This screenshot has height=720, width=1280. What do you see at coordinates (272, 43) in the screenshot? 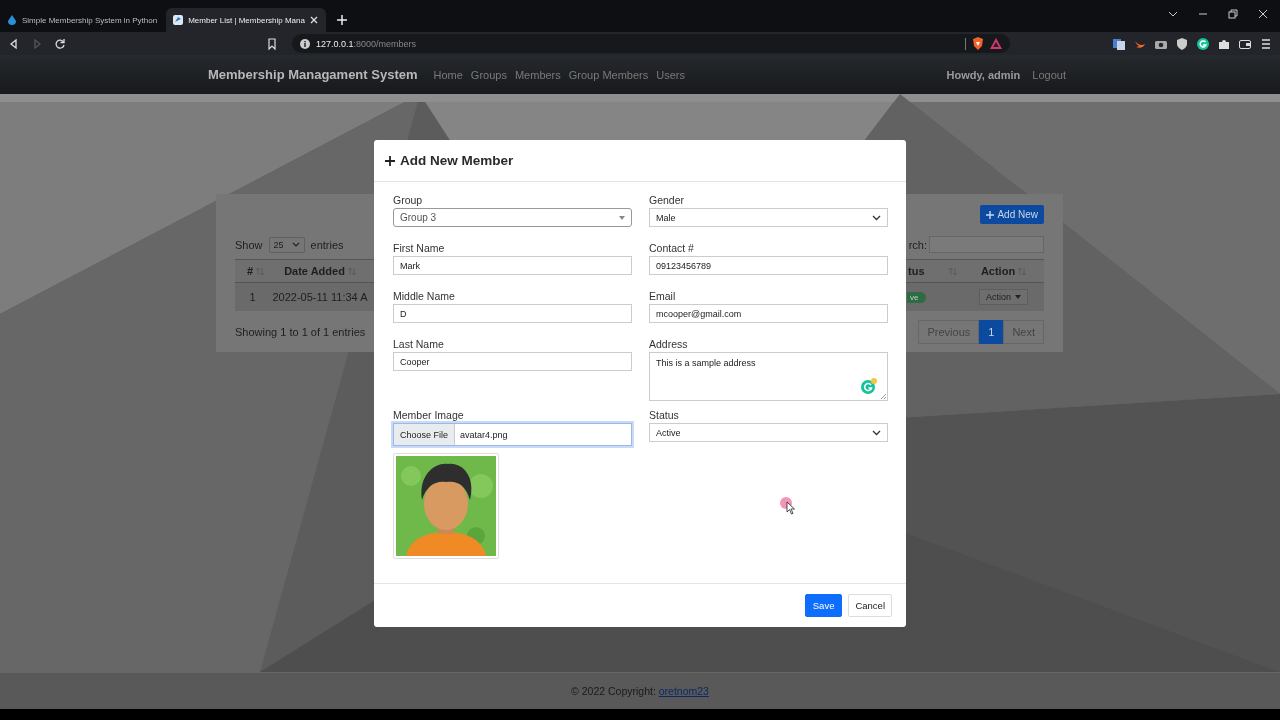
I see `bookmark-icon` at bounding box center [272, 43].